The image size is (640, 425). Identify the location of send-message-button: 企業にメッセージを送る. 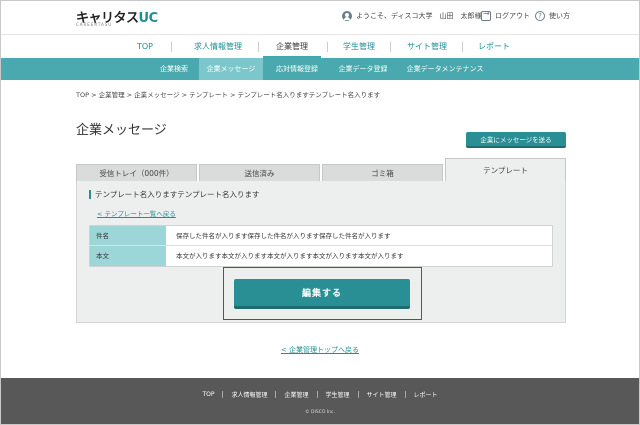
(516, 140).